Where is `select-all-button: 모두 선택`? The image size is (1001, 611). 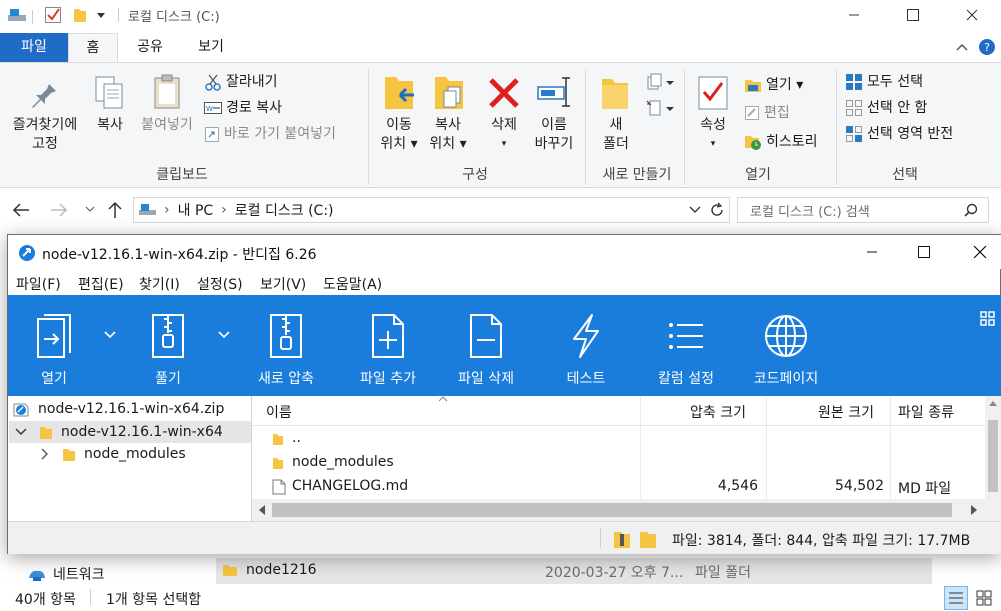
select-all-button: 모두 선택 is located at coordinates (884, 82).